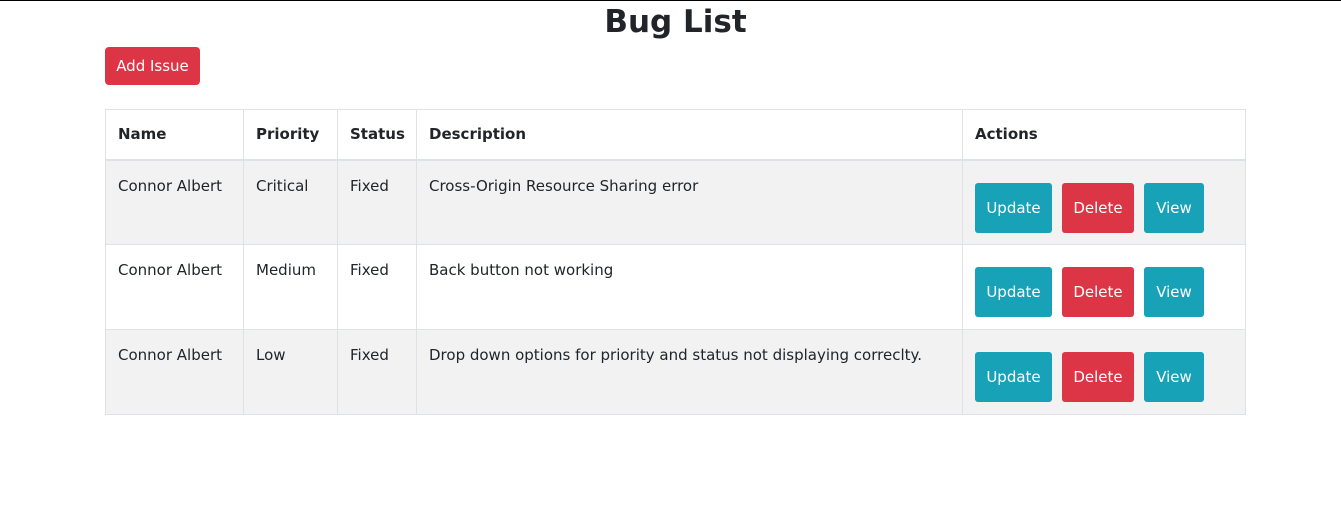 This screenshot has width=1341, height=515. Describe the element at coordinates (152, 66) in the screenshot. I see `add-issue-button: Add Issue` at that location.